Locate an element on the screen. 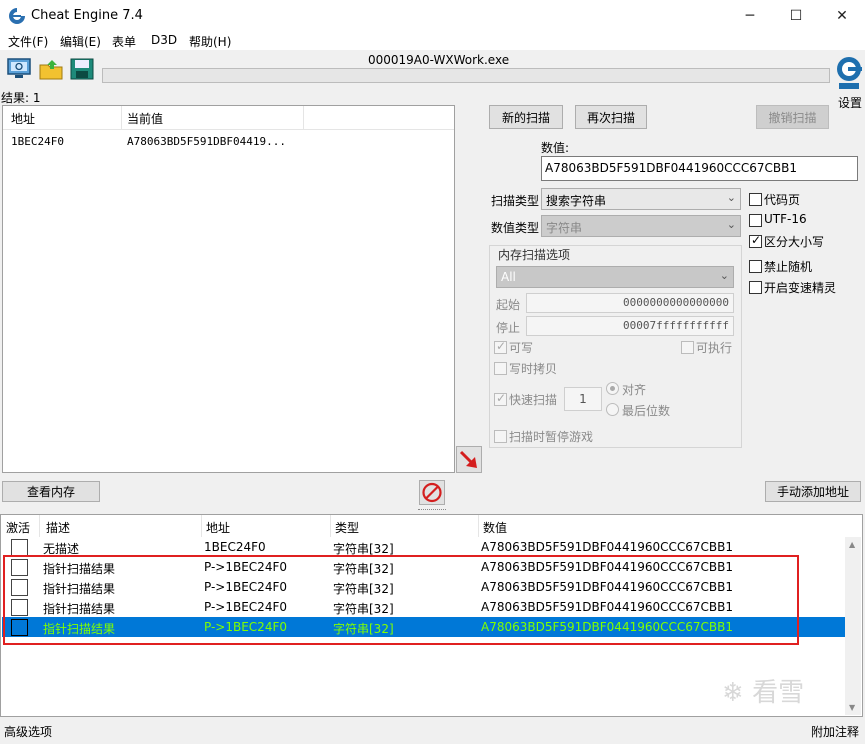 The height and width of the screenshot is (744, 865). folder-icon is located at coordinates (51, 70).